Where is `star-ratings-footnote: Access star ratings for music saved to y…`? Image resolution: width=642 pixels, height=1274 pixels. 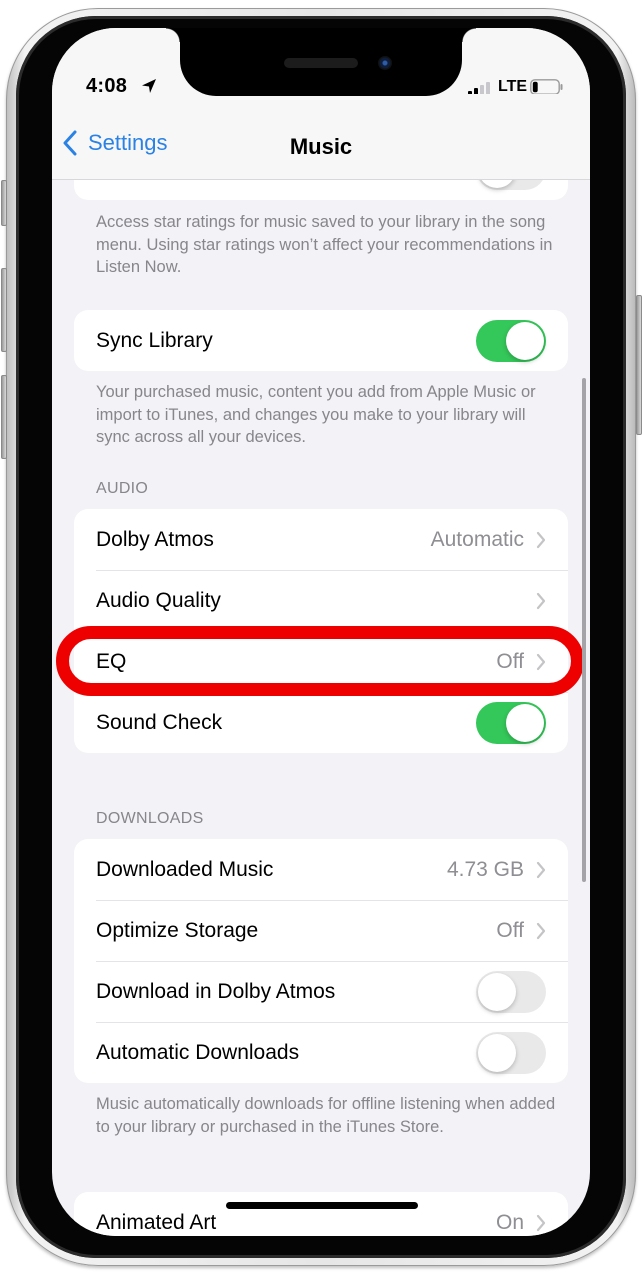
star-ratings-footnote: Access star ratings for music saved to y… is located at coordinates (324, 244).